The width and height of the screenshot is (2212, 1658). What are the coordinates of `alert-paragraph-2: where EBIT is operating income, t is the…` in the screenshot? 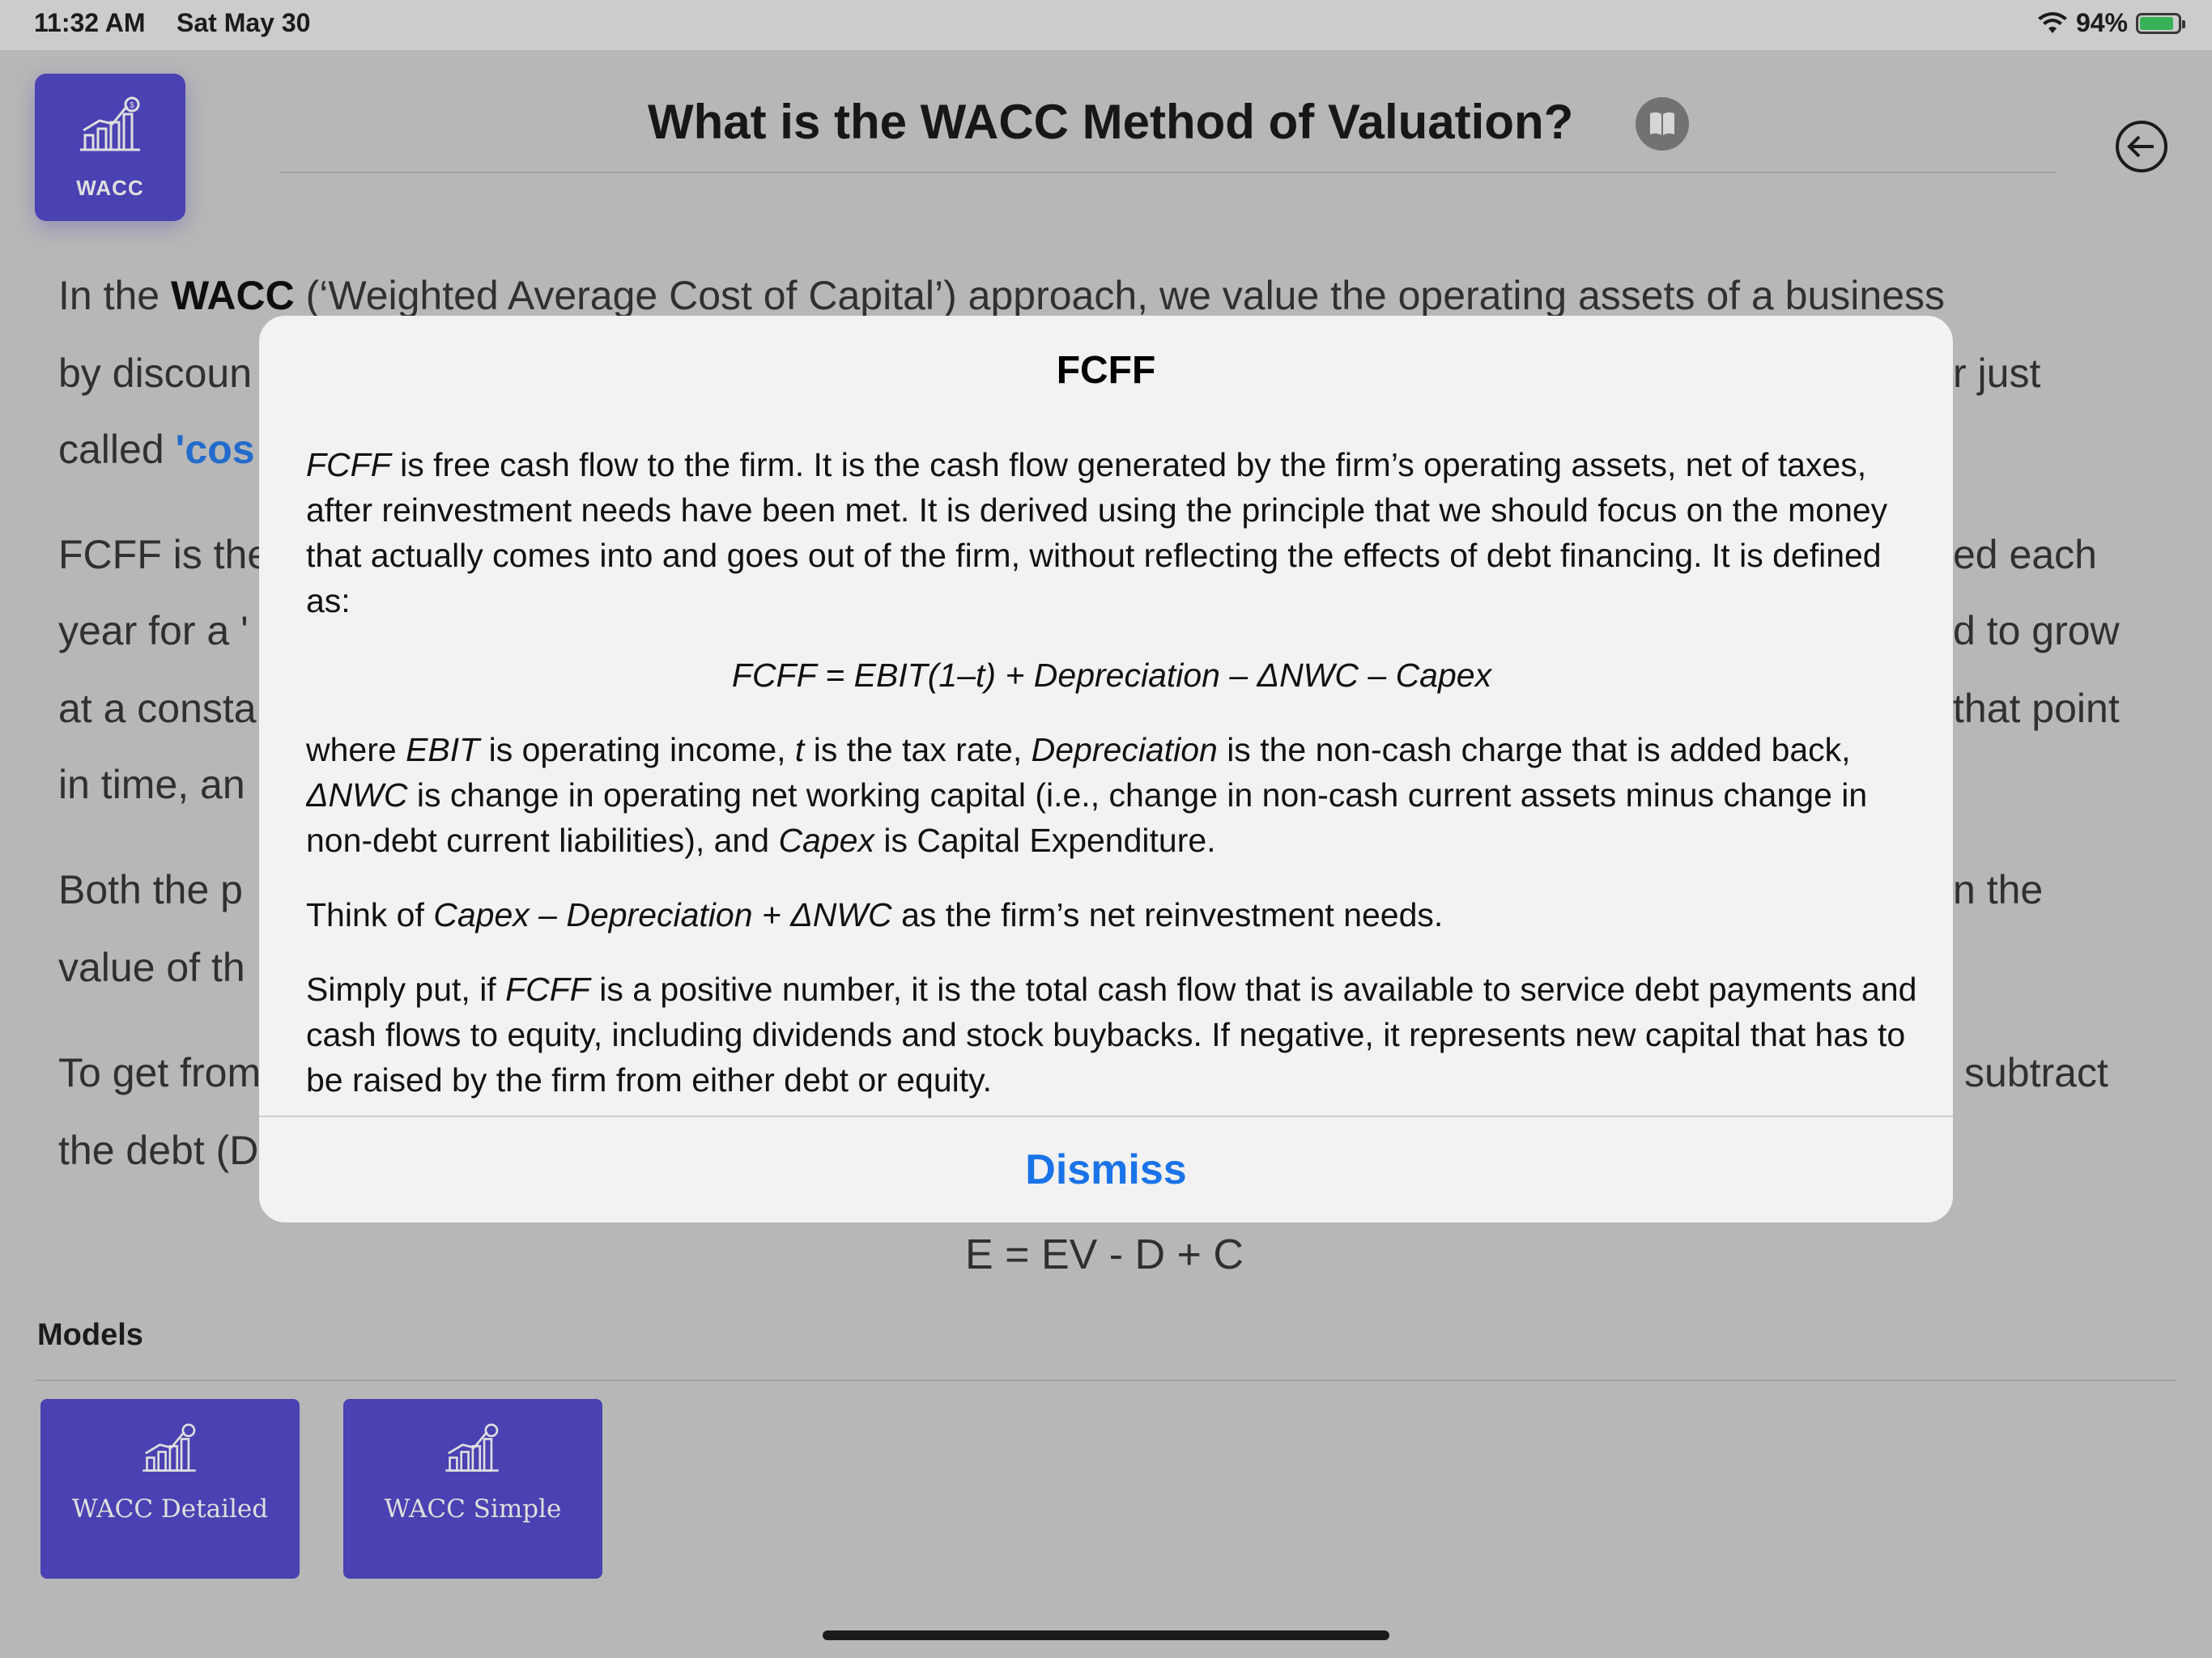 It's located at (1112, 795).